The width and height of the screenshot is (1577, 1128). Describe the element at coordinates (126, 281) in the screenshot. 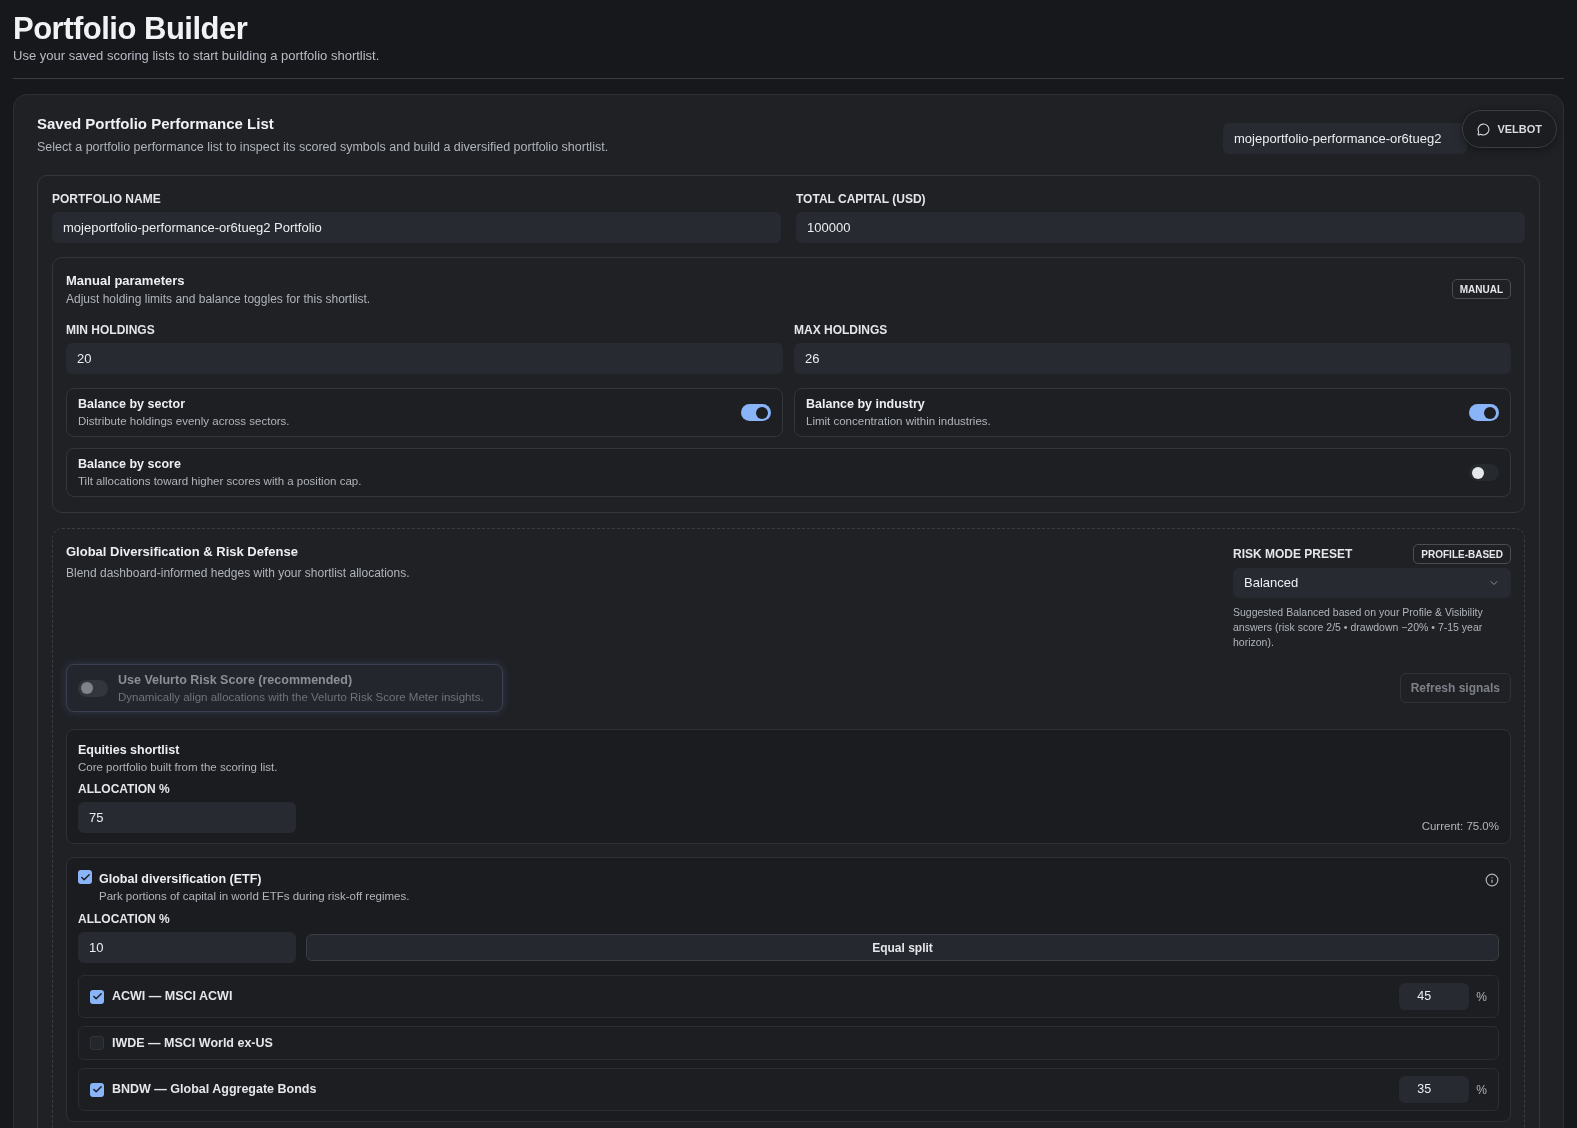

I see `panel-title: Manual parameters` at that location.